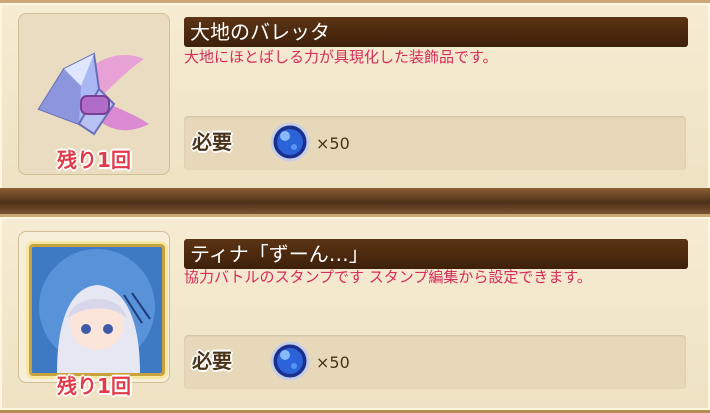 Image resolution: width=710 pixels, height=413 pixels. Describe the element at coordinates (388, 277) in the screenshot. I see `item-description: 協力バトルのスタンプです スタンプ編集から設定できます。` at that location.